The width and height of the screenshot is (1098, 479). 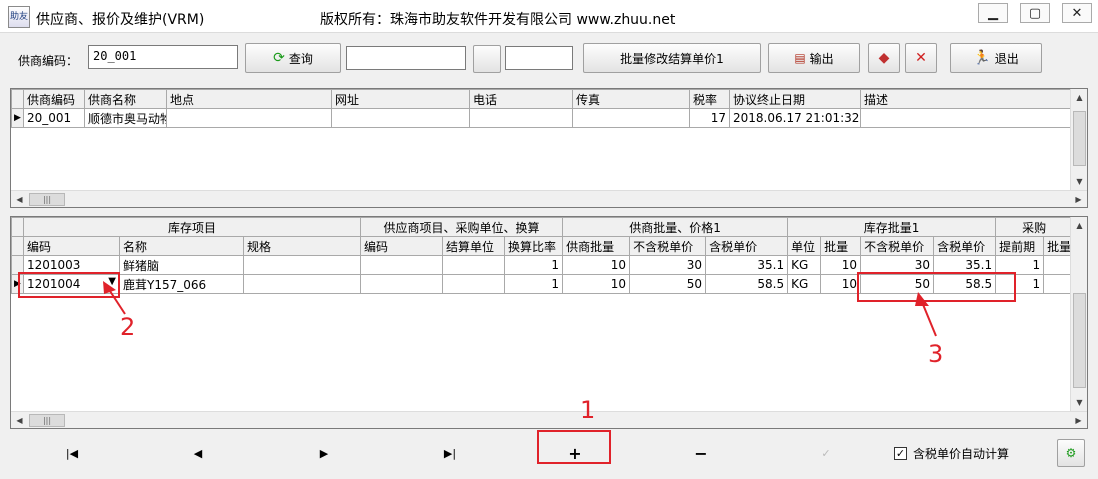 What do you see at coordinates (534, 246) in the screenshot?
I see `col-ratio: 换算比率` at bounding box center [534, 246].